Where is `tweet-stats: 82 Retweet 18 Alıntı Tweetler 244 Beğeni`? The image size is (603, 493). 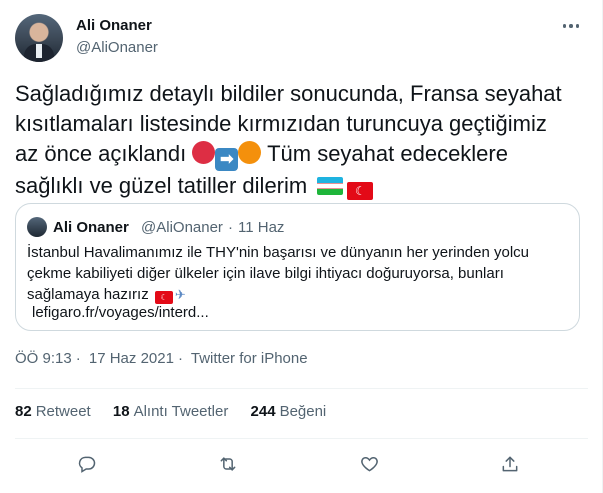
tweet-stats: 82 Retweet 18 Alıntı Tweetler 244 Beğeni is located at coordinates (179, 411).